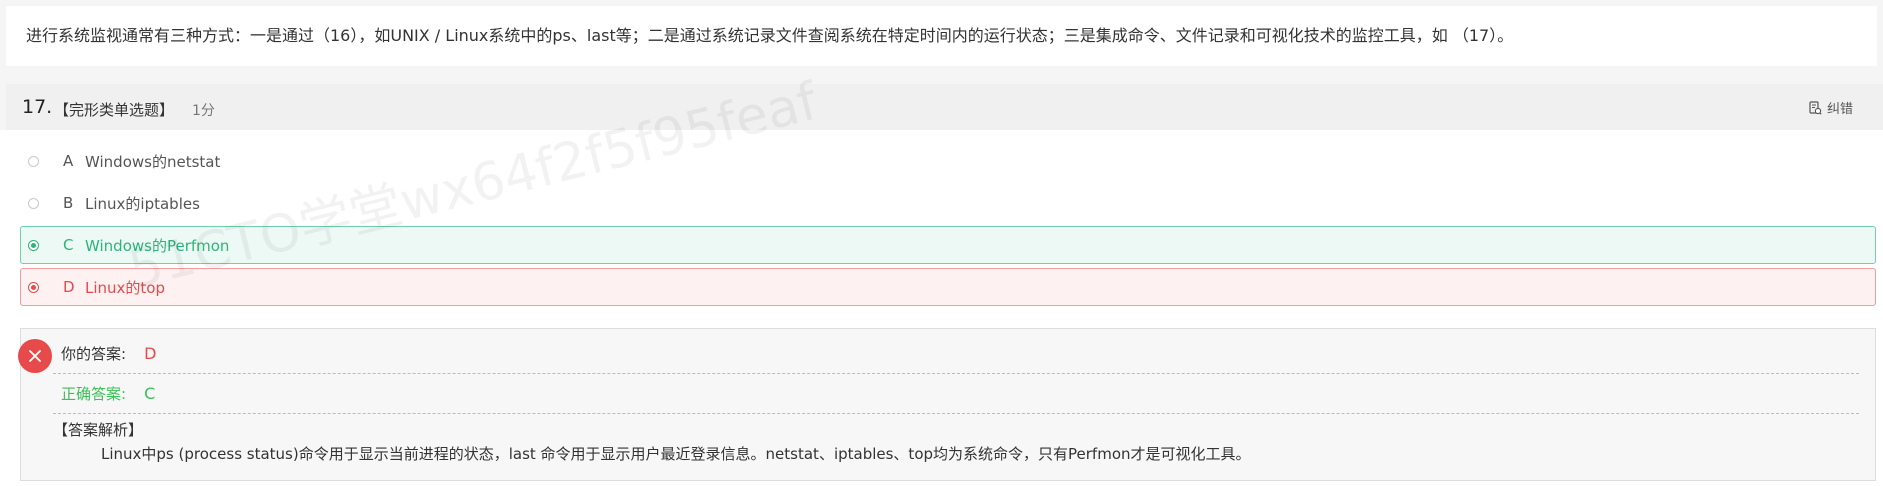 This screenshot has width=1883, height=486. What do you see at coordinates (1839, 109) in the screenshot?
I see `report-error-label: 纠错` at bounding box center [1839, 109].